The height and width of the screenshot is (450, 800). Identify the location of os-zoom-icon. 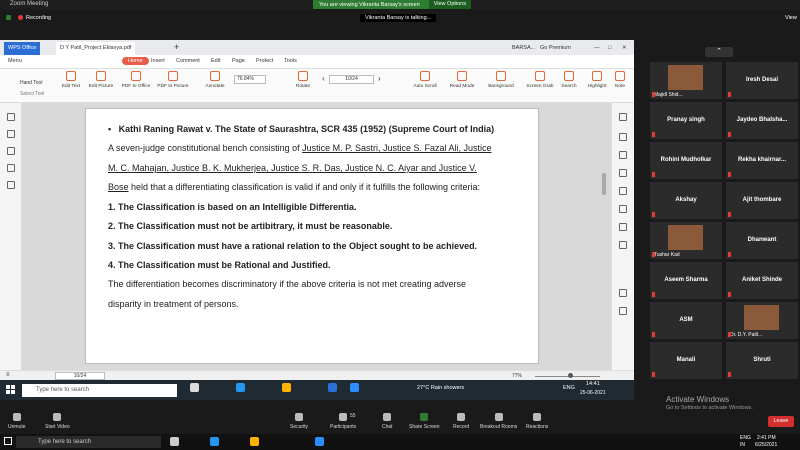
(319, 441).